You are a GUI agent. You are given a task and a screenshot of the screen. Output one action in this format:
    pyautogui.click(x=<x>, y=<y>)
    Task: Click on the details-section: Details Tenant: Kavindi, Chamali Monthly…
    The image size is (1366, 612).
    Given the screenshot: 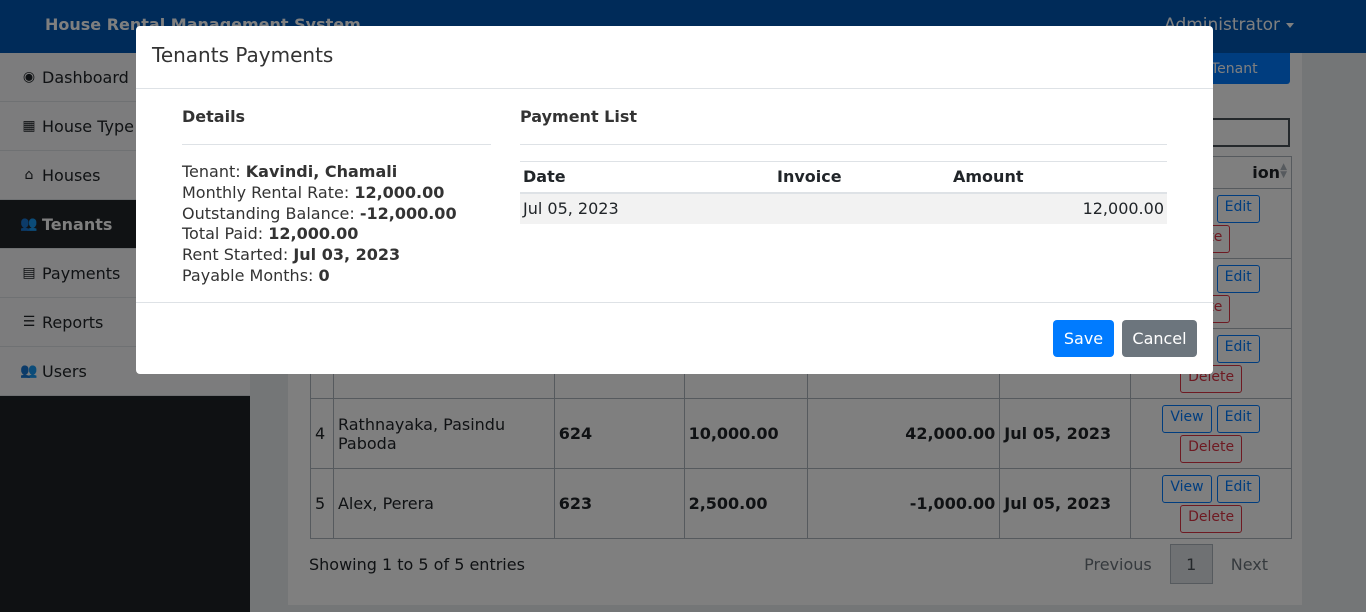 What is the action you would take?
    pyautogui.click(x=336, y=197)
    